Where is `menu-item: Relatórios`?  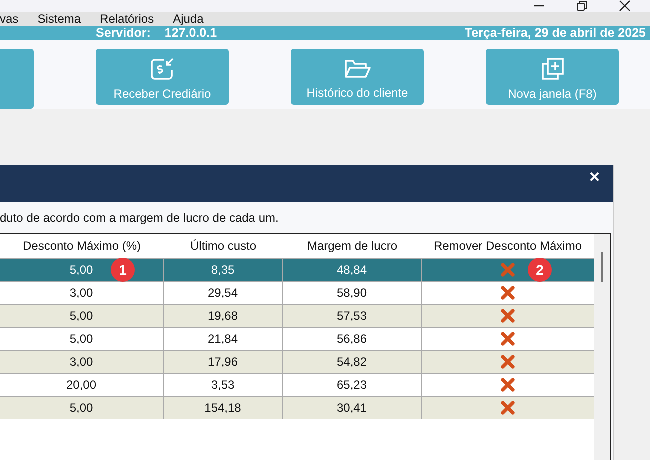
menu-item: Relatórios is located at coordinates (127, 19).